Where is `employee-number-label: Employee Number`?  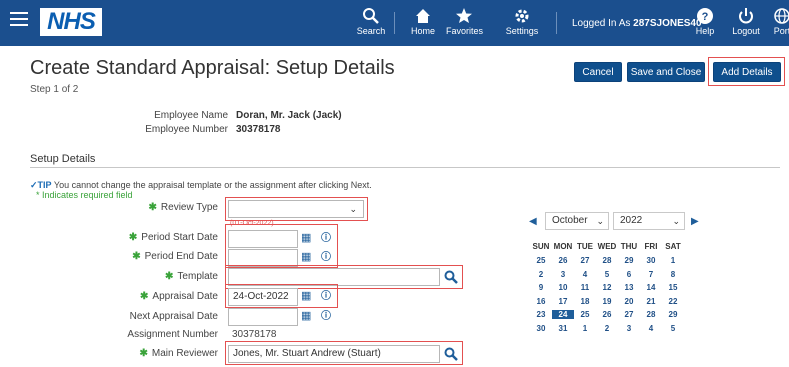 employee-number-label: Employee Number is located at coordinates (186, 129).